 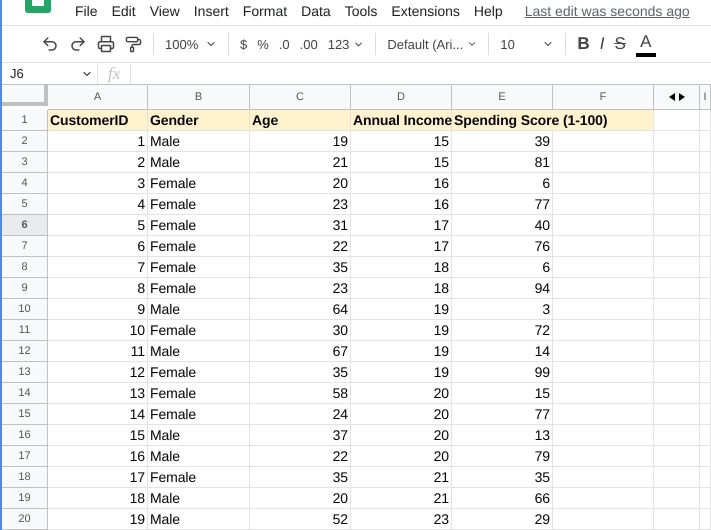 What do you see at coordinates (401, 97) in the screenshot?
I see `column-header: D` at bounding box center [401, 97].